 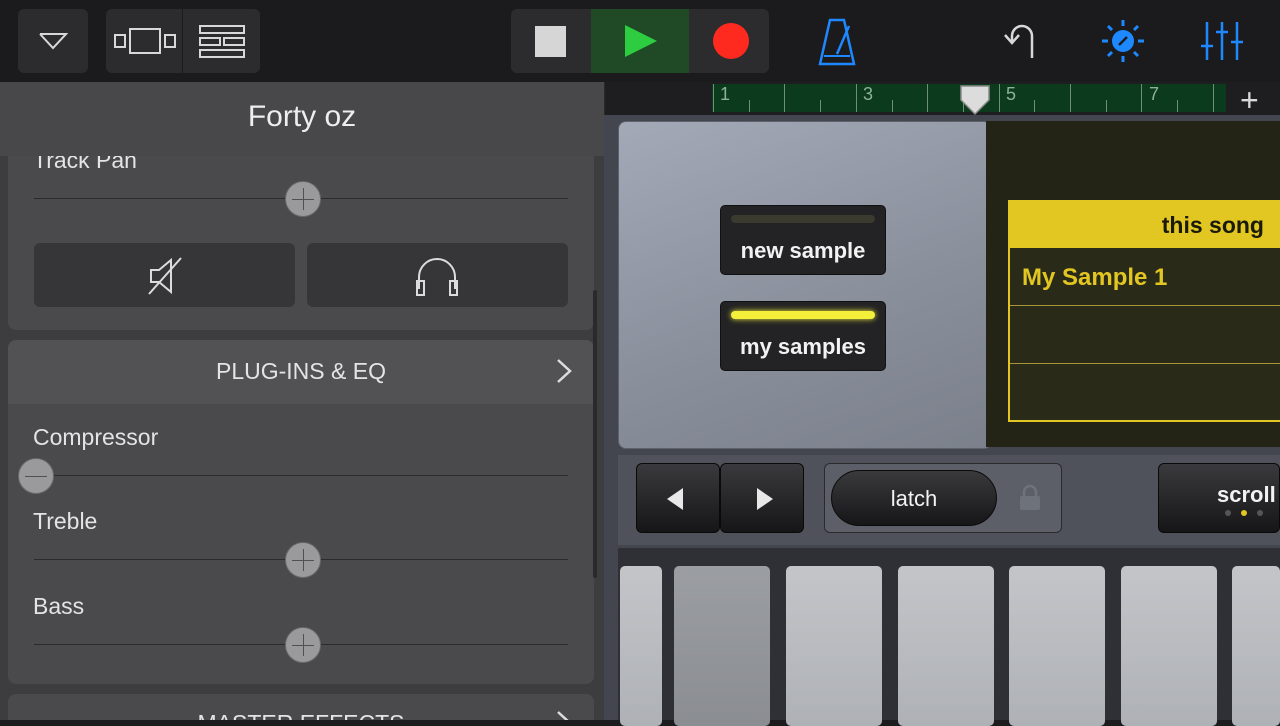 I want to click on chevron-down-icon, so click(x=53, y=41).